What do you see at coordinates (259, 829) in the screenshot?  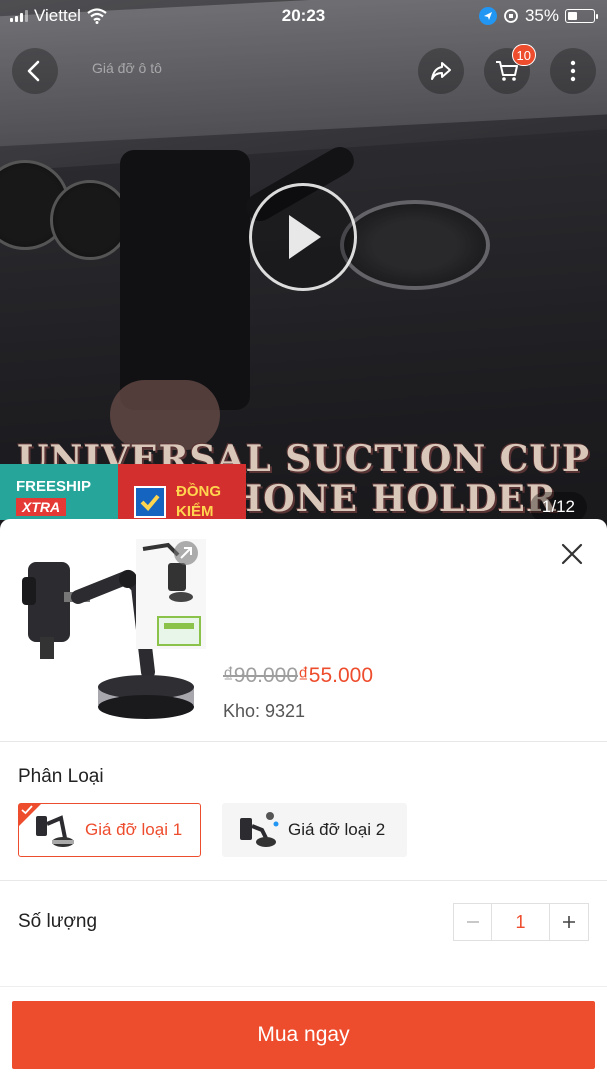 I see `variant-2-image` at bounding box center [259, 829].